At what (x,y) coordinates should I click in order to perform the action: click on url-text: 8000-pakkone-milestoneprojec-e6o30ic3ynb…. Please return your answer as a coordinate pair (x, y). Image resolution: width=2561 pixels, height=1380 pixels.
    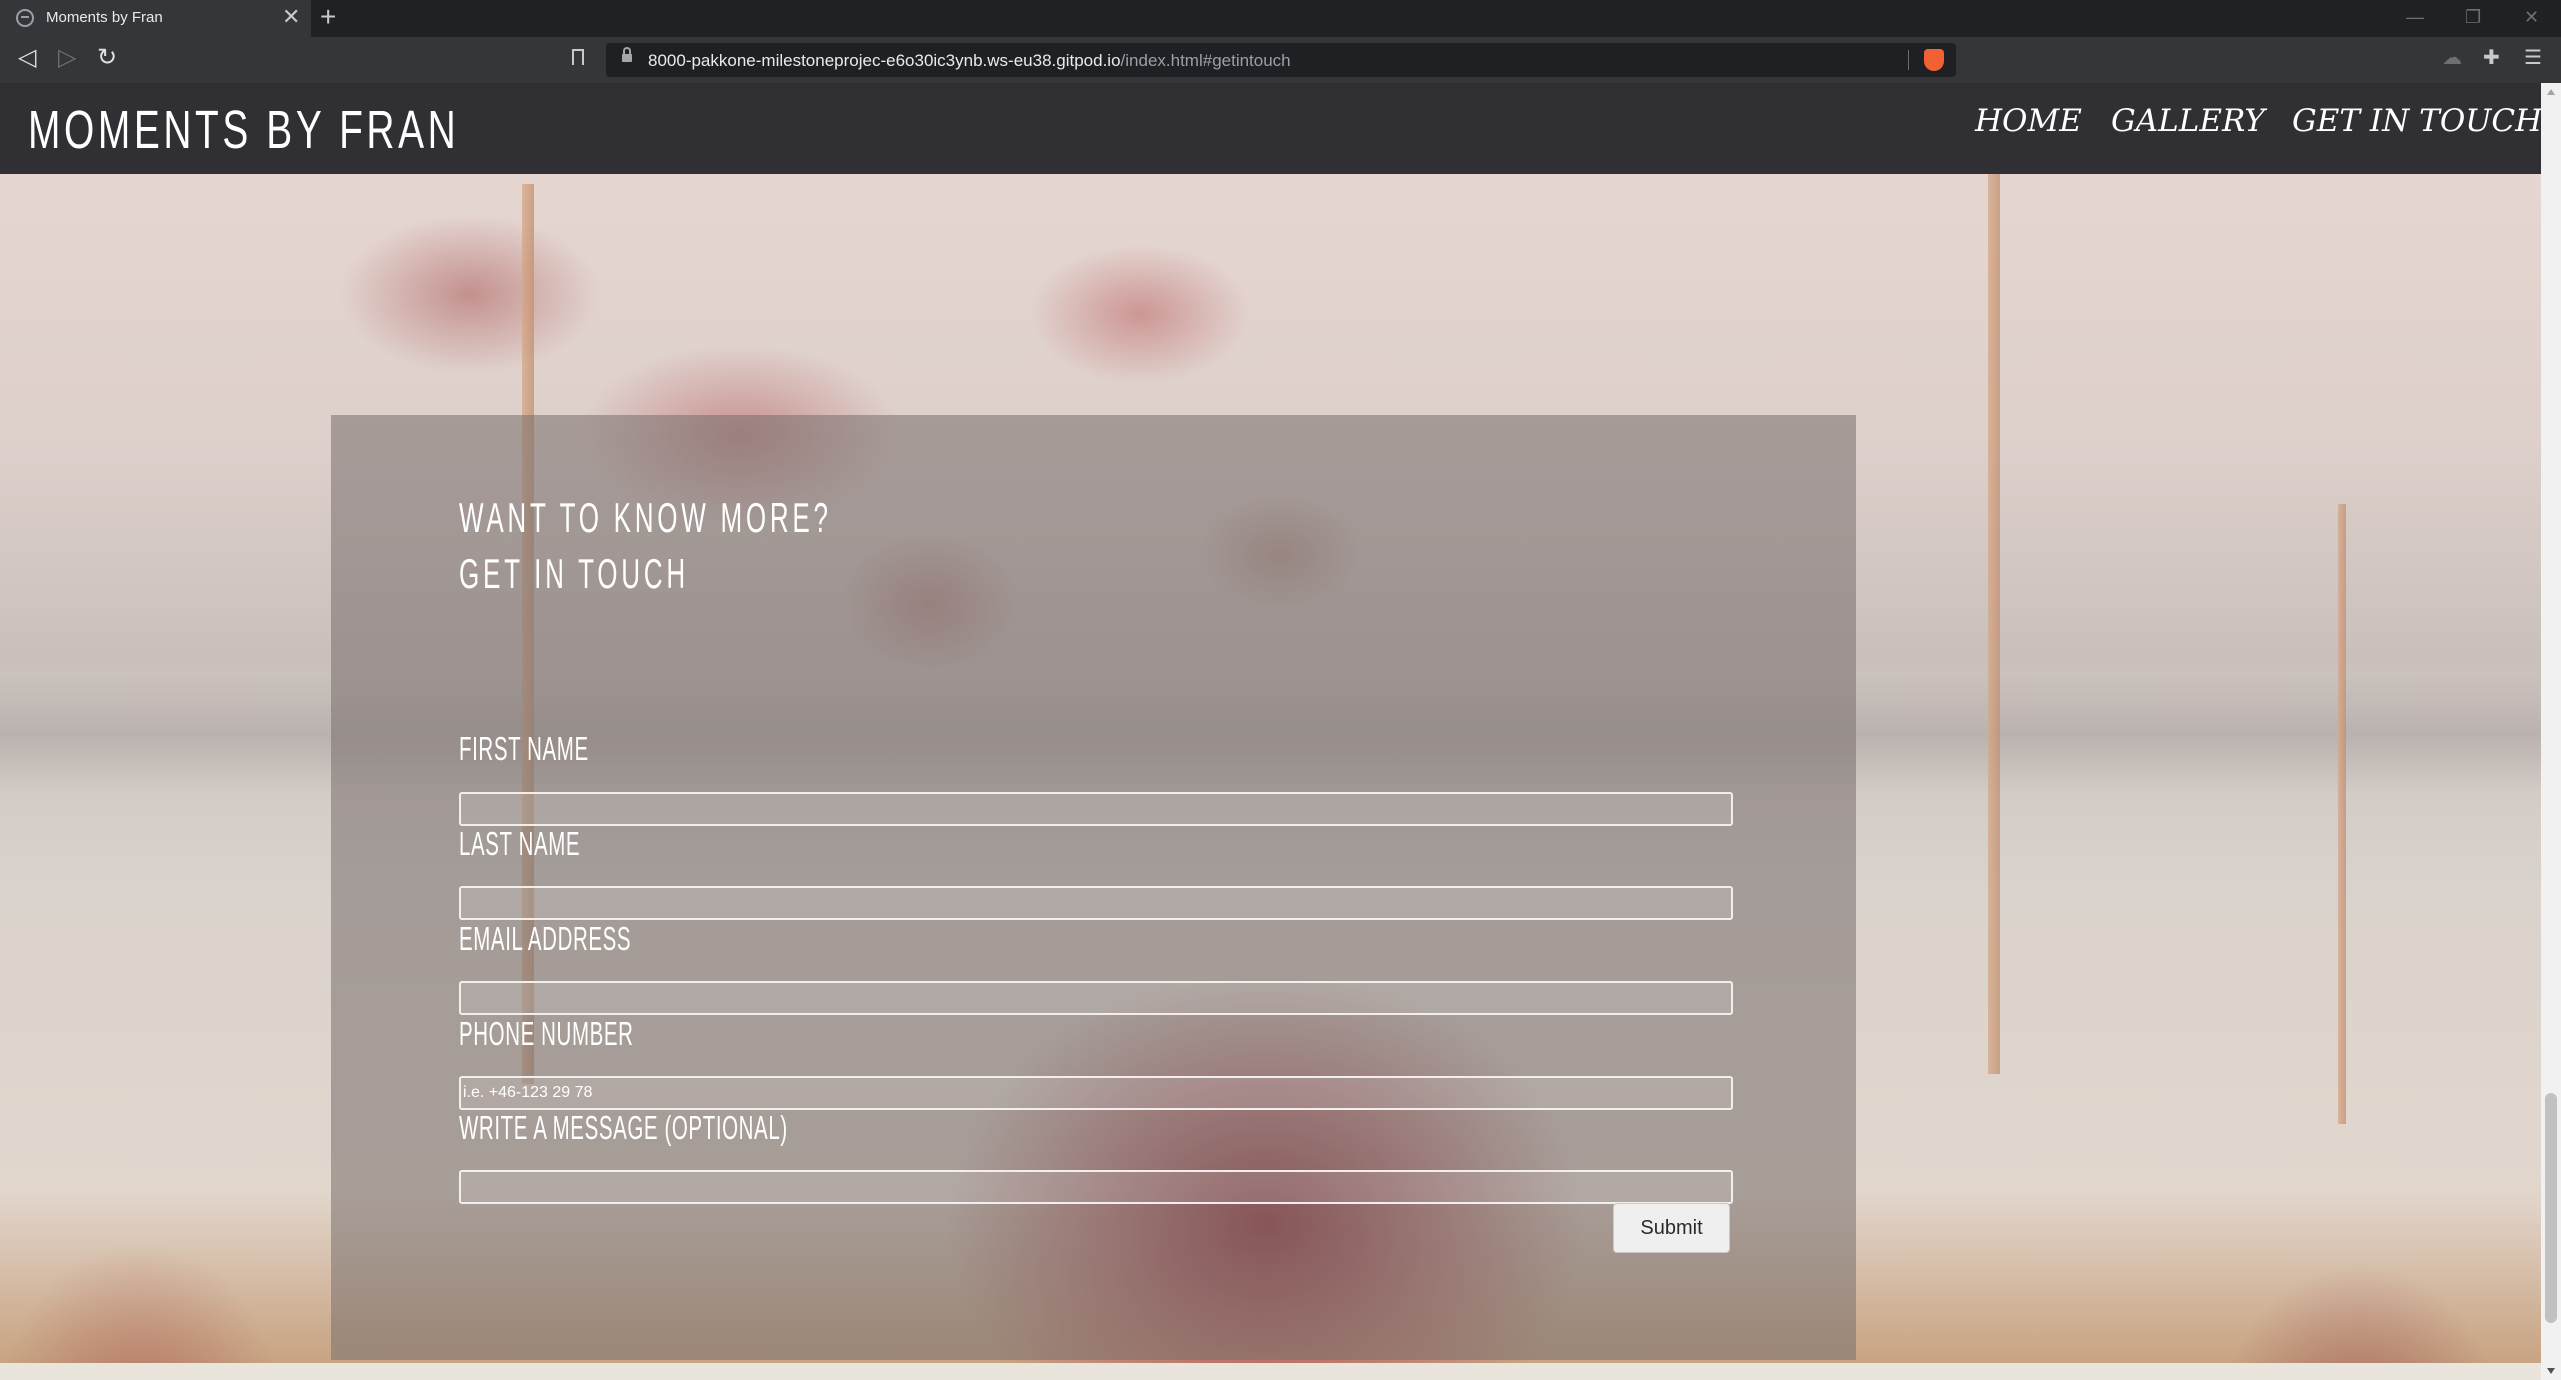
    Looking at the image, I should click on (969, 61).